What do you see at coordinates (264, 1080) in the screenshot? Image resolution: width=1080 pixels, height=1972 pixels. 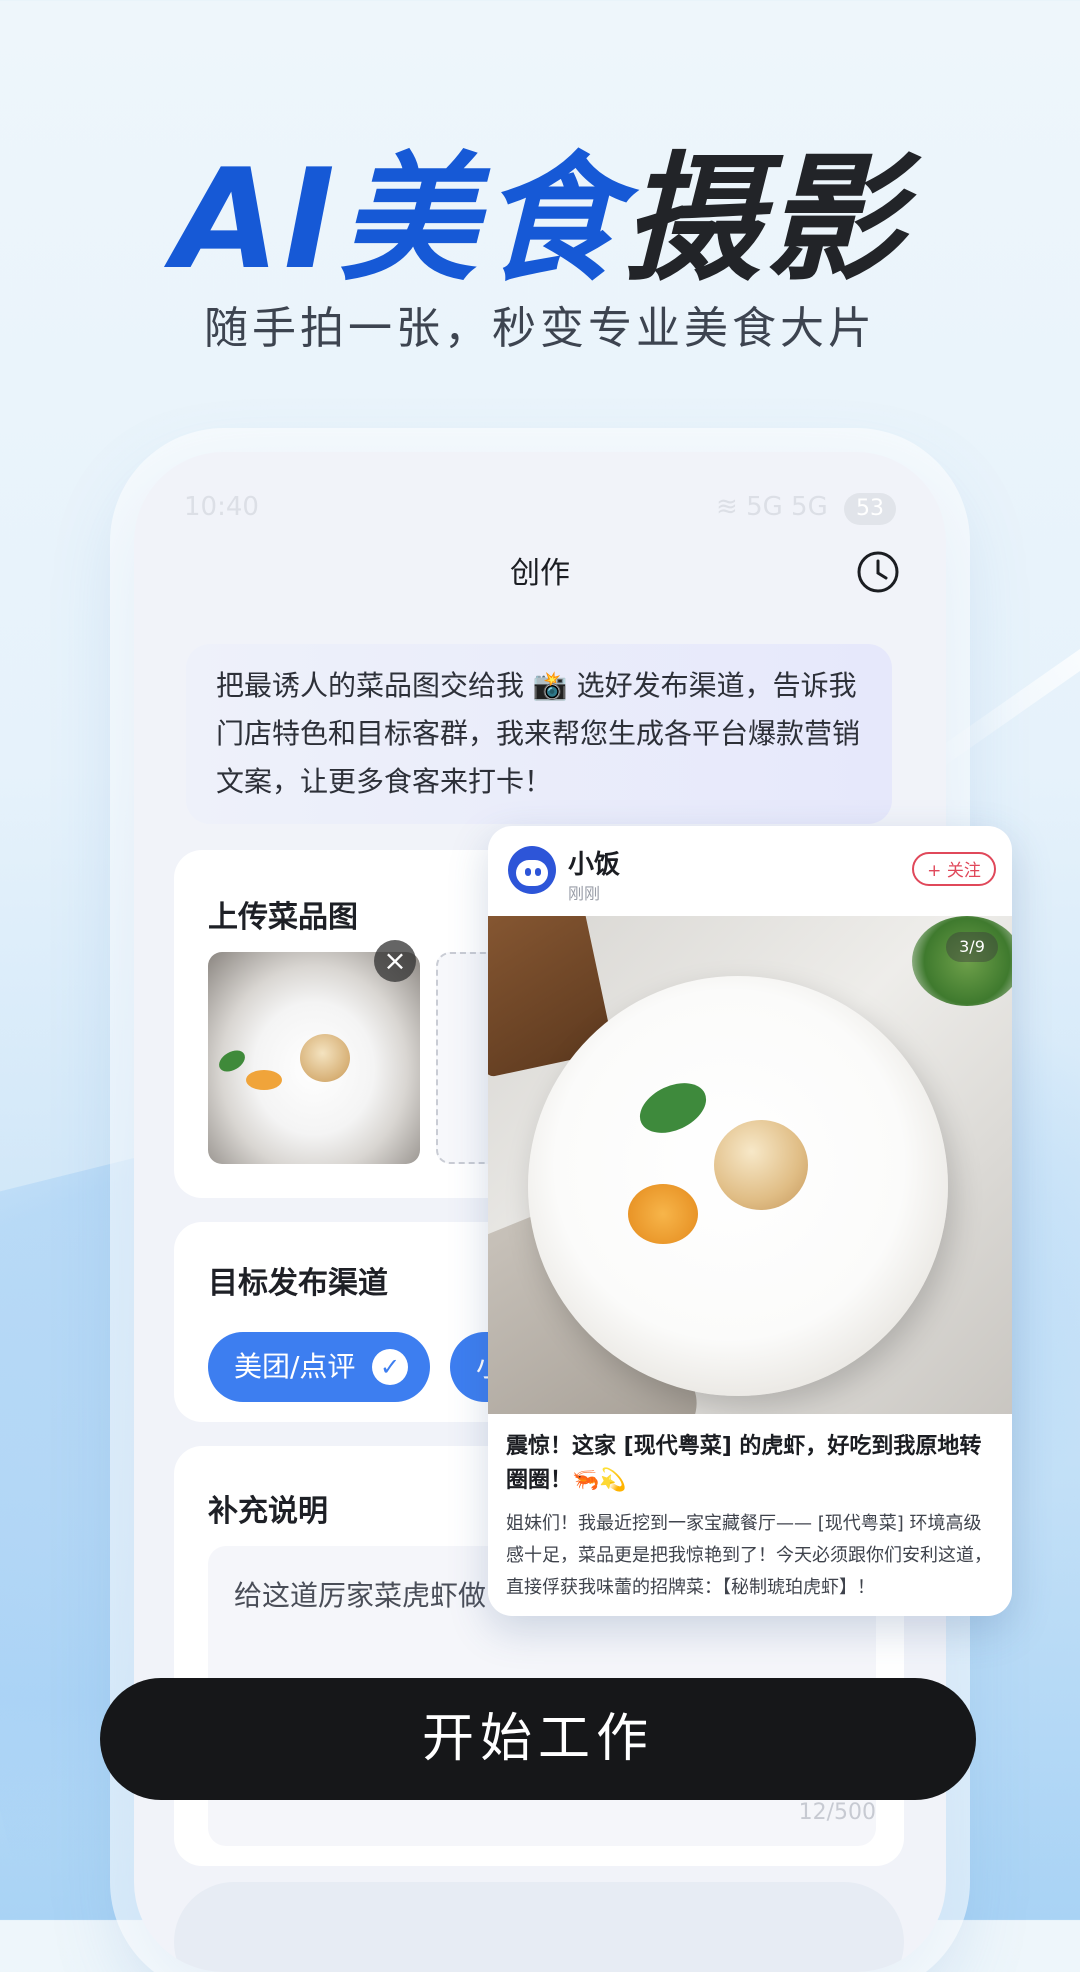 I see `garnish-carrot` at bounding box center [264, 1080].